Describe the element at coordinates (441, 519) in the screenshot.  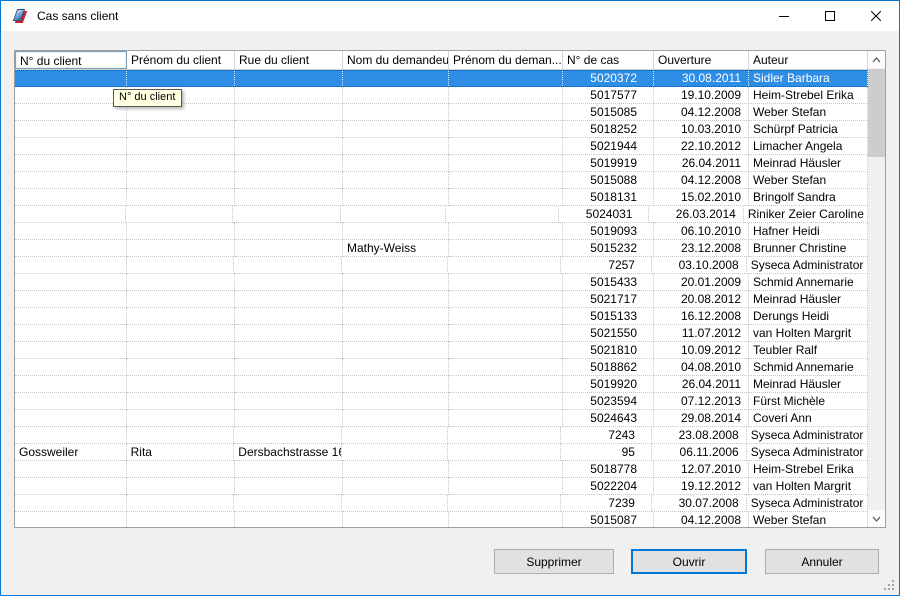
I see `table-row: 5015087 04.12.2008 Weber Stefan` at that location.